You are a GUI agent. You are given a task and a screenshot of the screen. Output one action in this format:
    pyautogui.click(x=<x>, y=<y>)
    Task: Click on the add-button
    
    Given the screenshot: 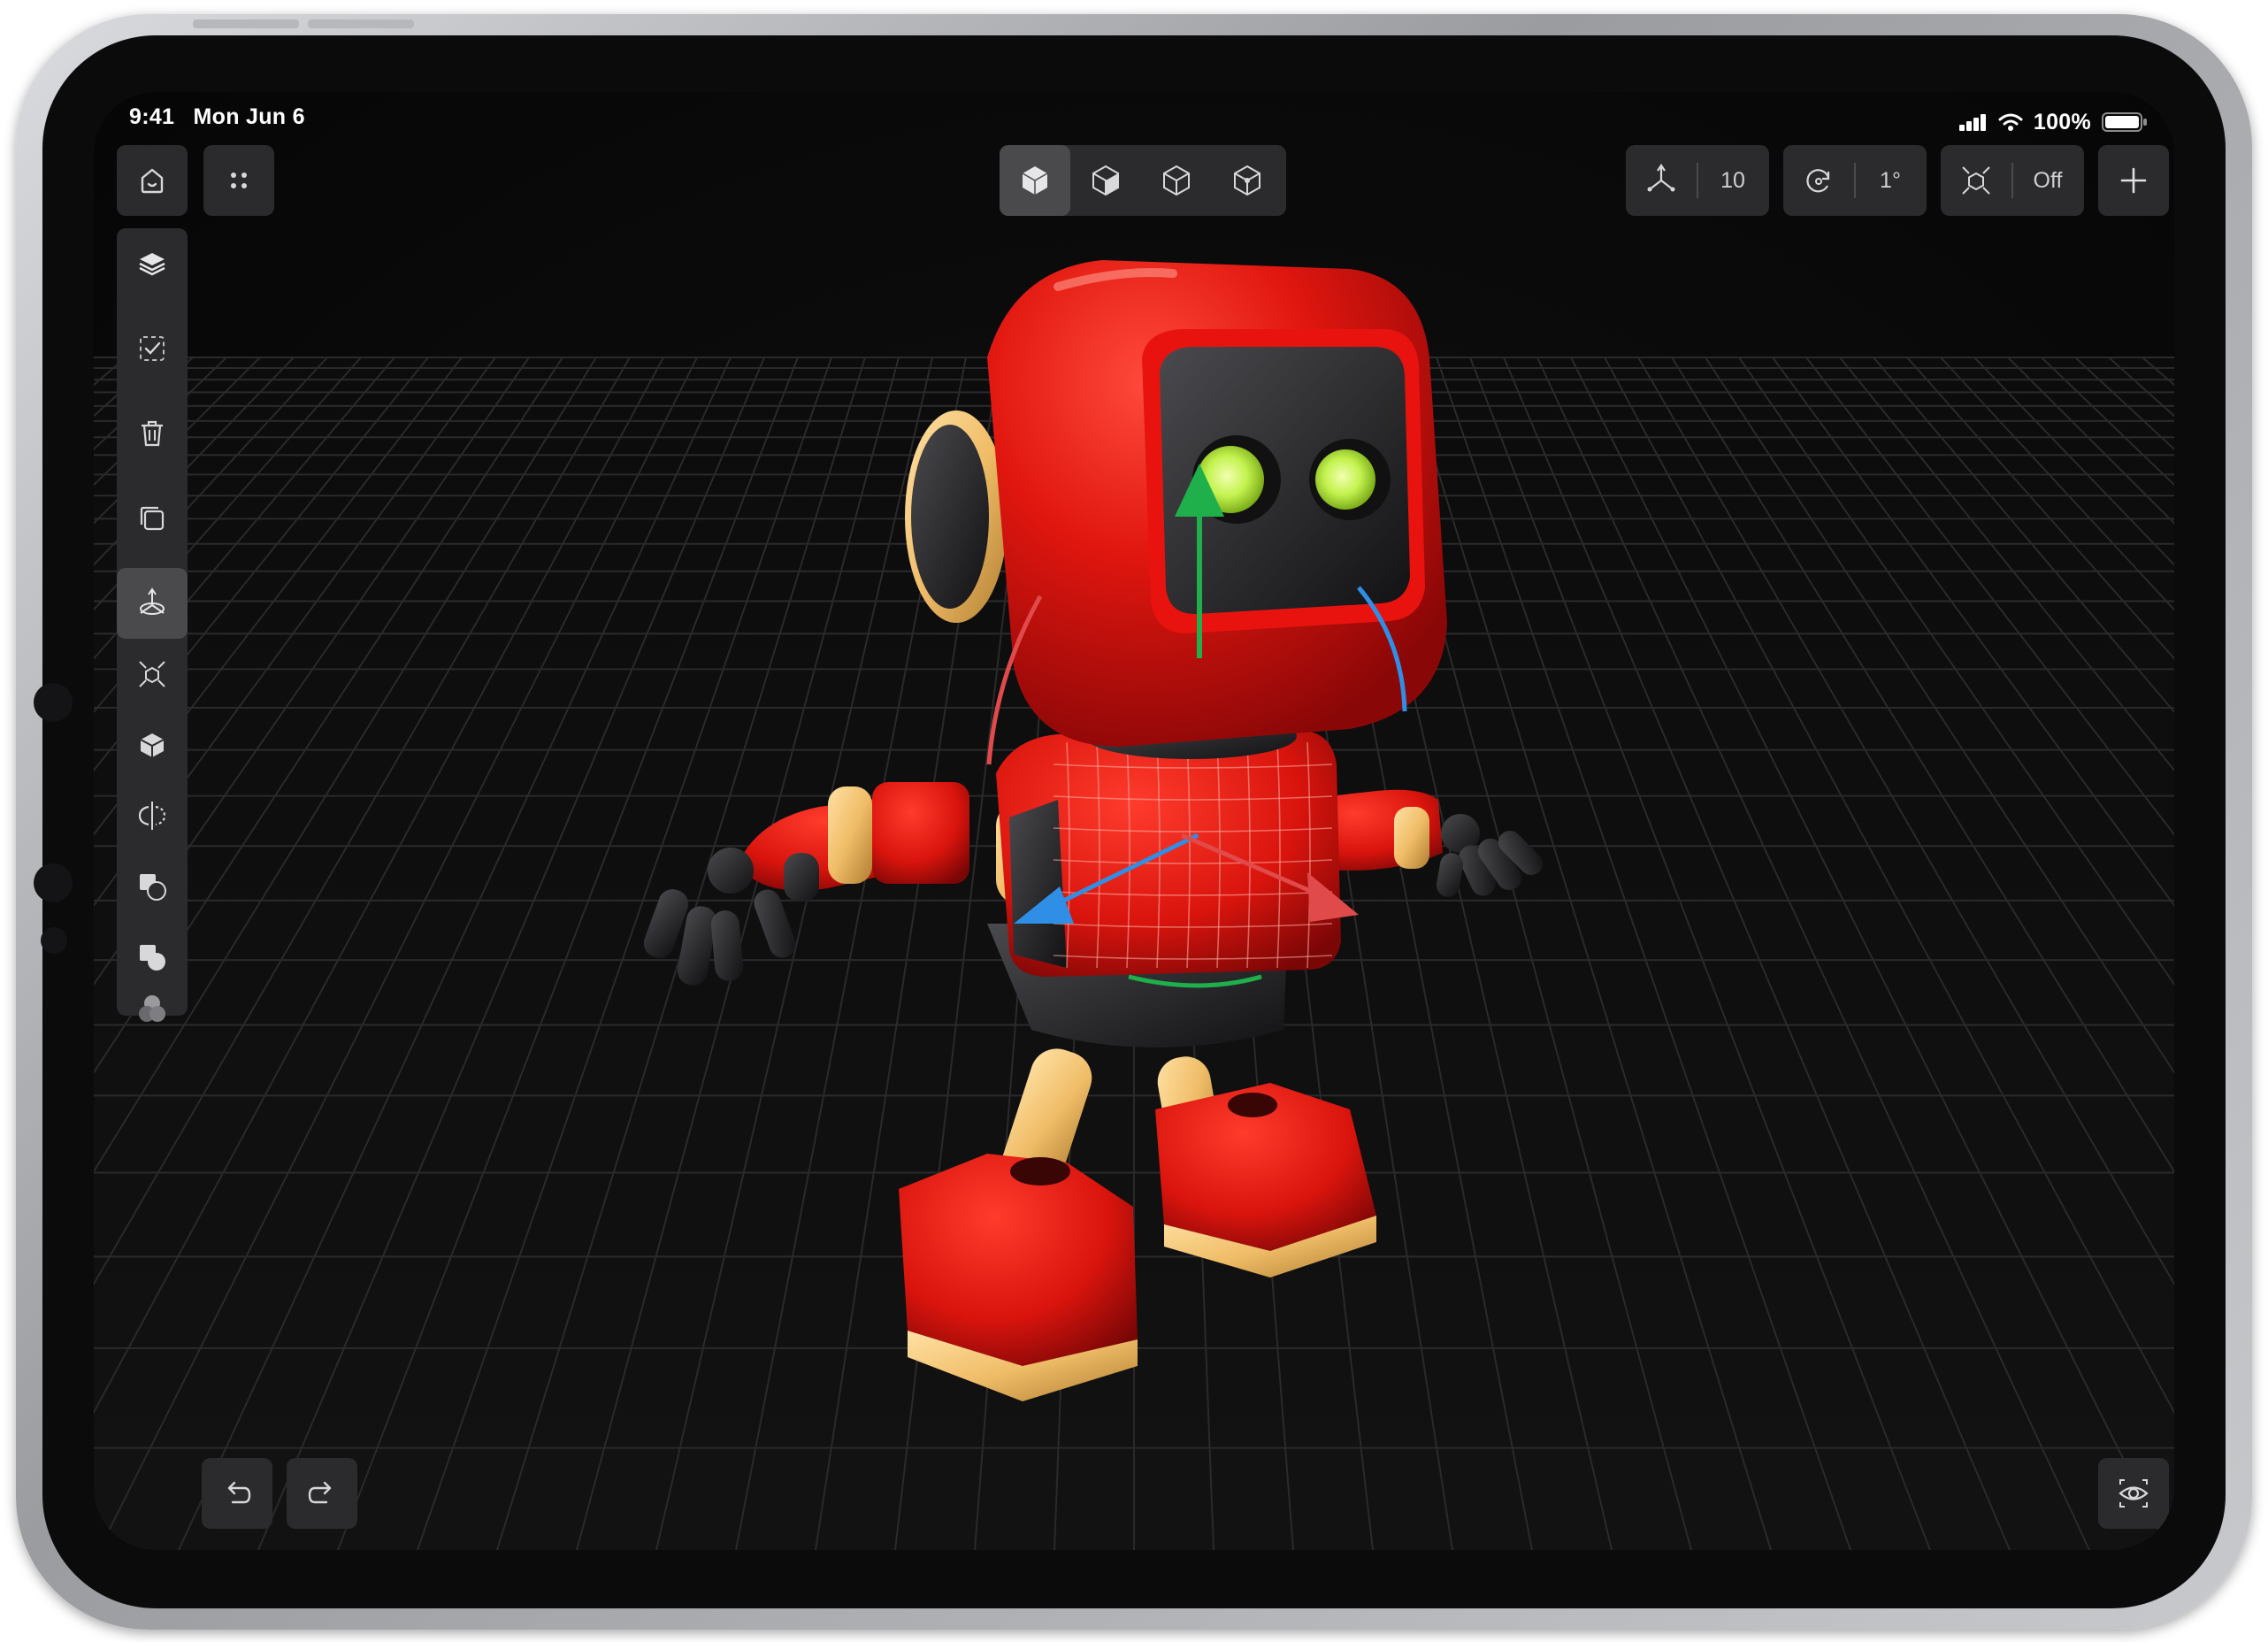 What is the action you would take?
    pyautogui.click(x=2133, y=180)
    